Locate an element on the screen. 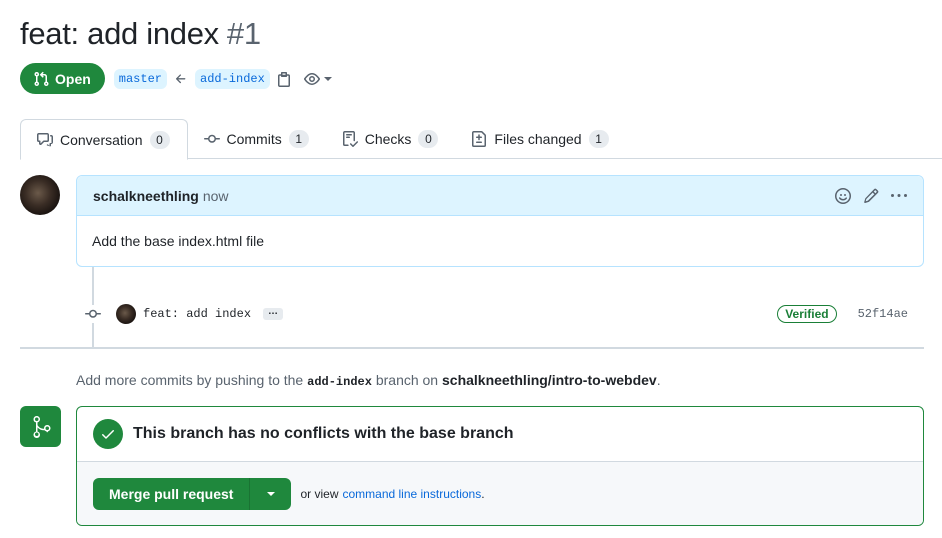 The image size is (942, 538). tab-files-changed-label: Files changed is located at coordinates (538, 139).